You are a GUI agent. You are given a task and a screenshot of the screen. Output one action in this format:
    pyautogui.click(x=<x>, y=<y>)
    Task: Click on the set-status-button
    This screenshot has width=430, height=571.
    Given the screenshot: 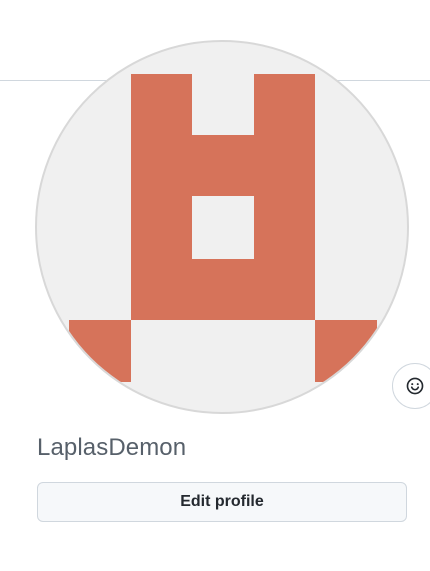 What is the action you would take?
    pyautogui.click(x=411, y=386)
    